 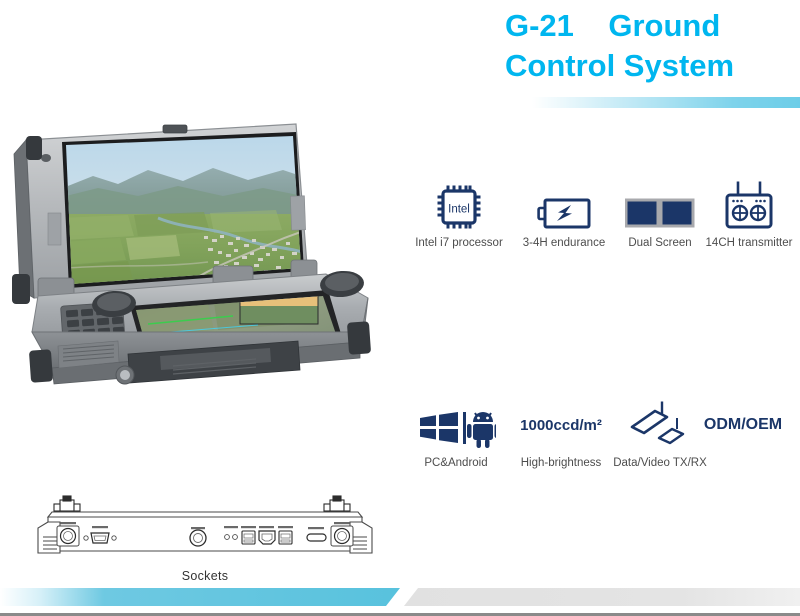 I want to click on feature-label-dual-screen: Dual Screen, so click(x=660, y=243).